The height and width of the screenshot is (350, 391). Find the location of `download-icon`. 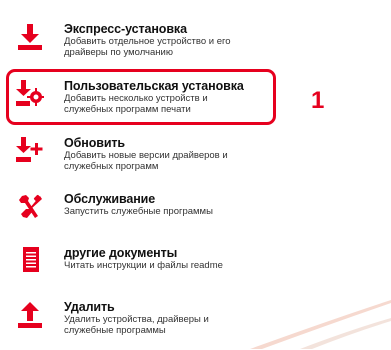

download-icon is located at coordinates (30, 37).